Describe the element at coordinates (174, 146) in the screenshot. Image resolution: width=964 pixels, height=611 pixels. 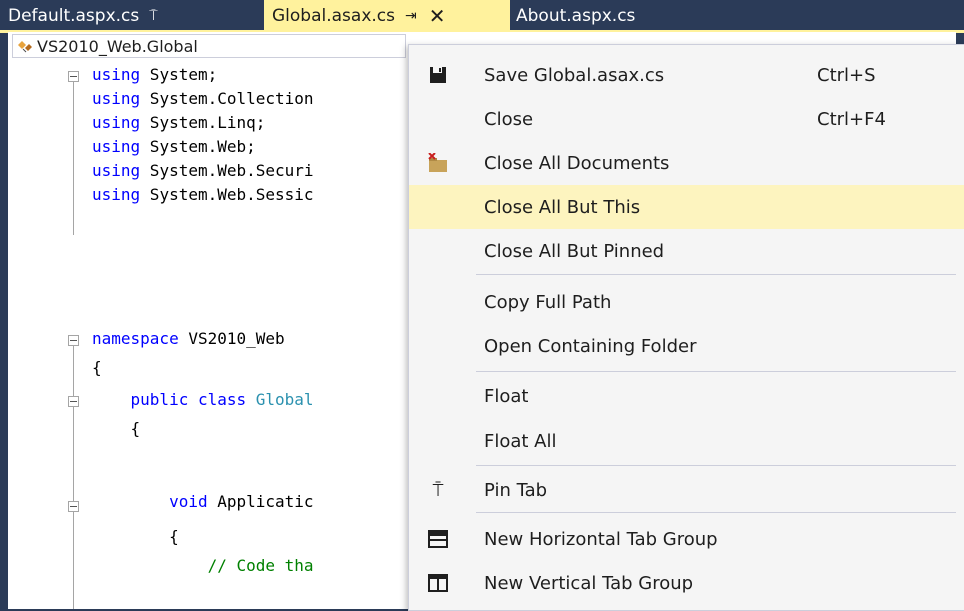
I see `code-line: using System.Web;` at that location.